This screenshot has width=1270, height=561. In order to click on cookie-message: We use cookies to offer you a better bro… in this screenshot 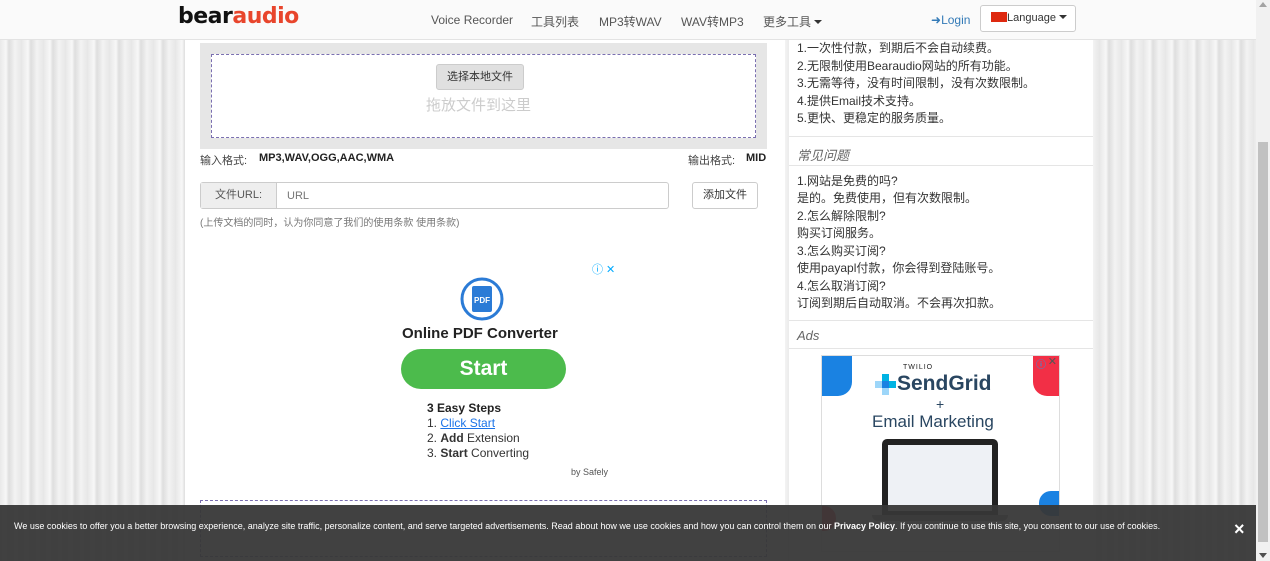, I will do `click(611, 526)`.